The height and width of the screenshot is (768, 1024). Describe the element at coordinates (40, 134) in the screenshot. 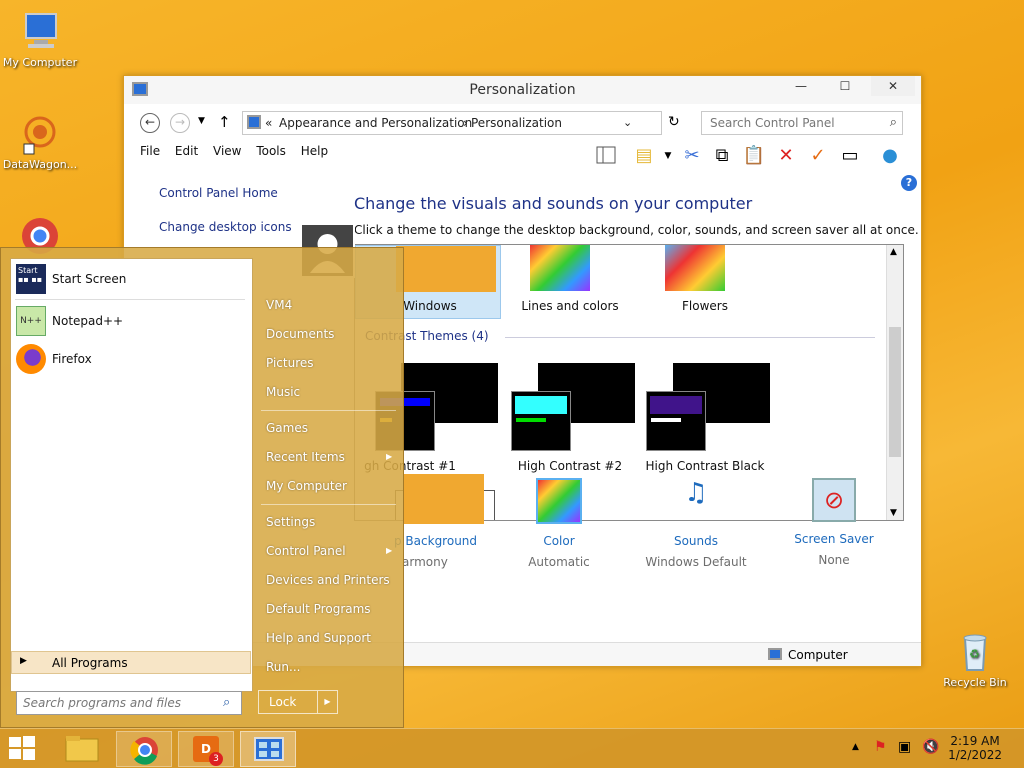

I see `datawagon-icon` at that location.